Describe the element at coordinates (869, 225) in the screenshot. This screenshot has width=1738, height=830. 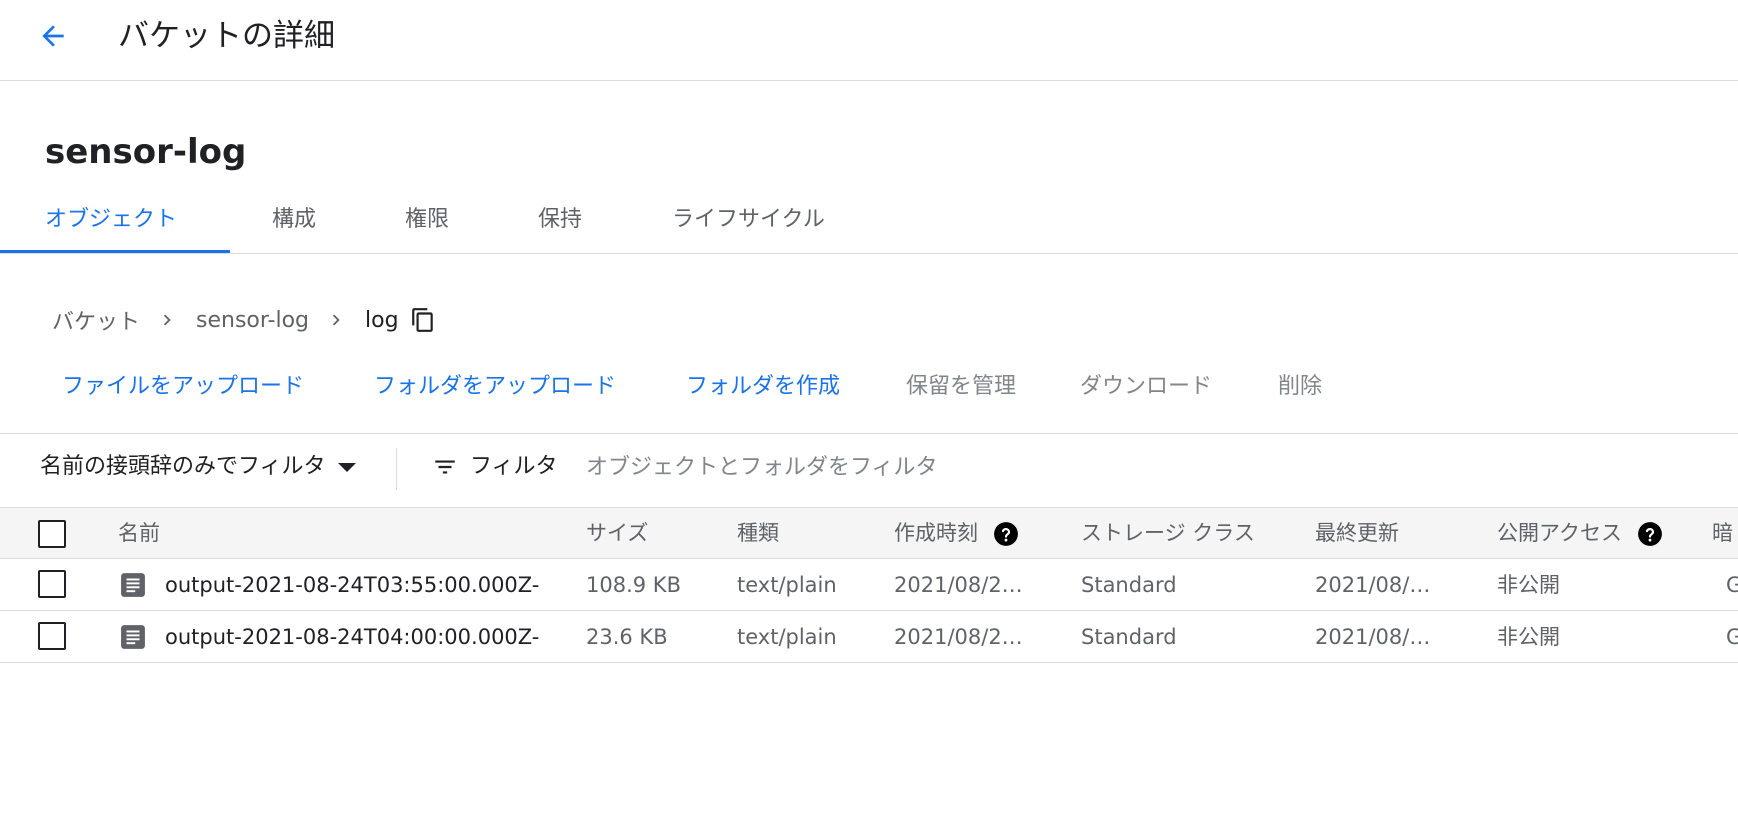
I see `tab-bar: オブジェクト 構成 権限 保持 ライフサイクル` at that location.